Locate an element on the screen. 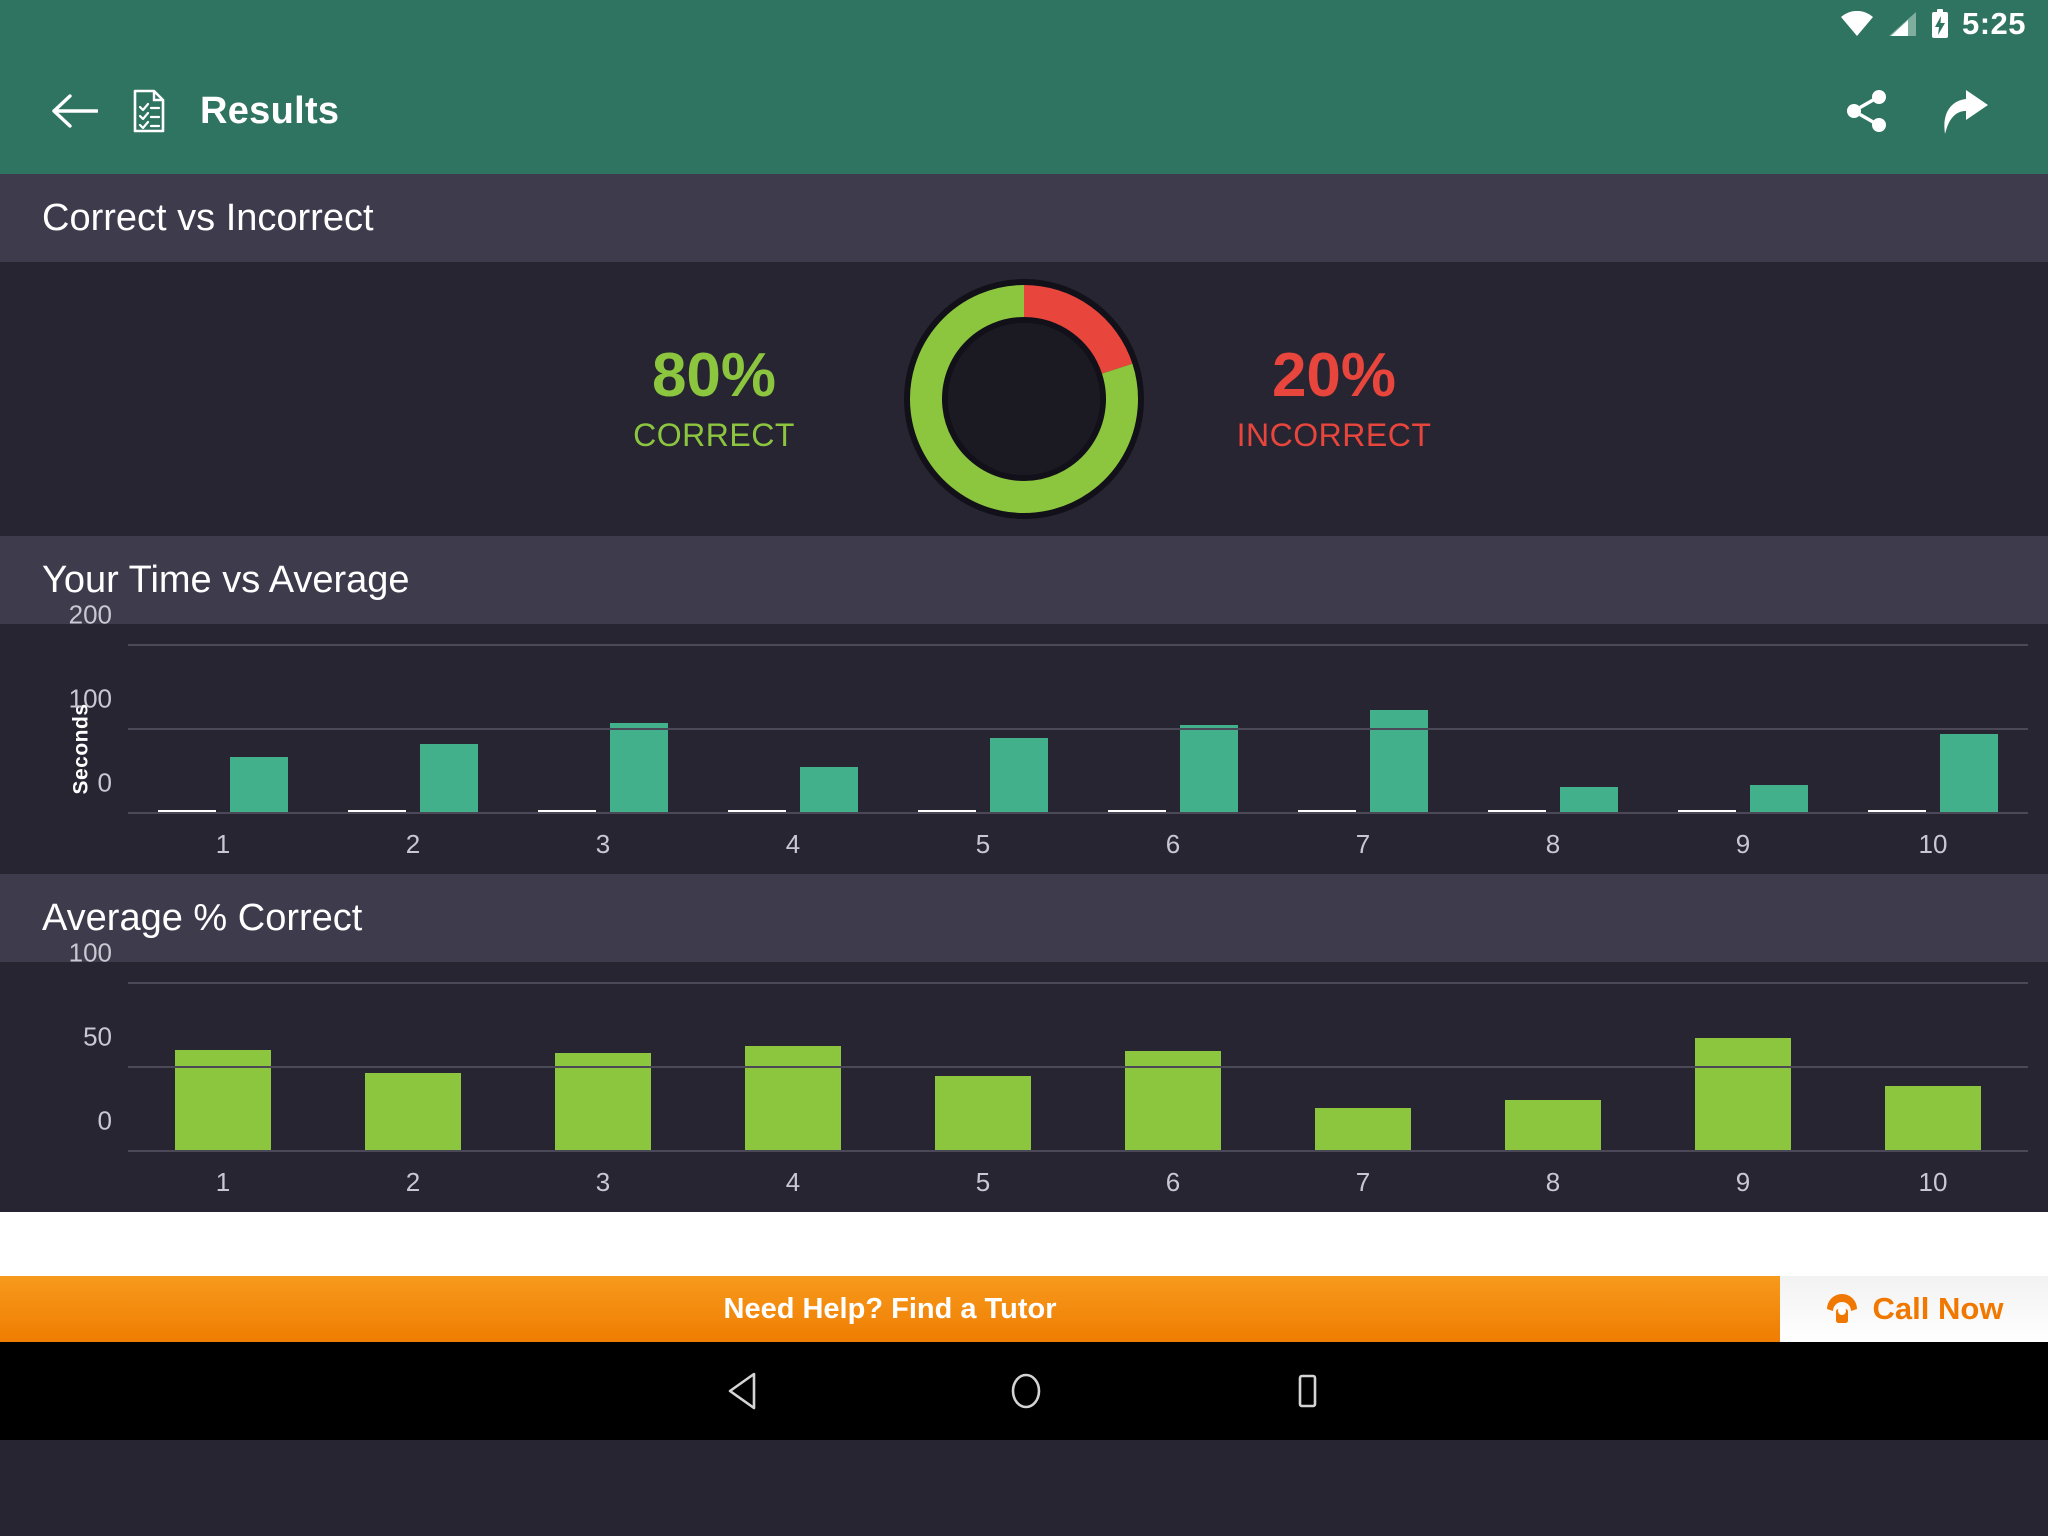 The width and height of the screenshot is (2048, 1536). incorrect-percent-value: 20% is located at coordinates (1334, 375).